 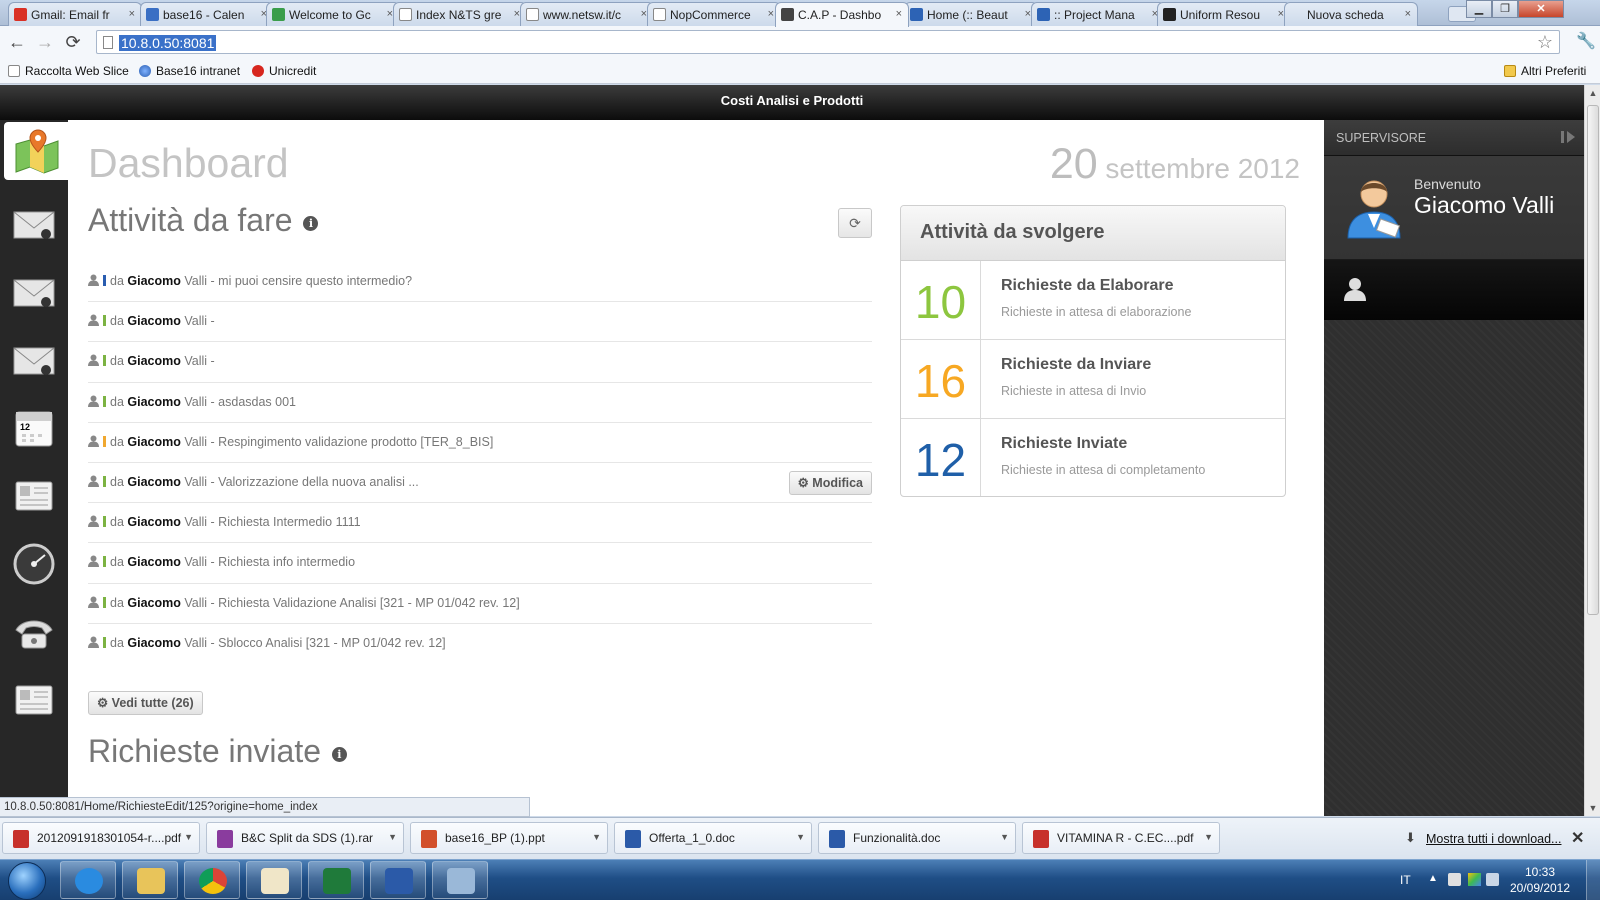 What do you see at coordinates (1454, 879) in the screenshot?
I see `speaker-icon` at bounding box center [1454, 879].